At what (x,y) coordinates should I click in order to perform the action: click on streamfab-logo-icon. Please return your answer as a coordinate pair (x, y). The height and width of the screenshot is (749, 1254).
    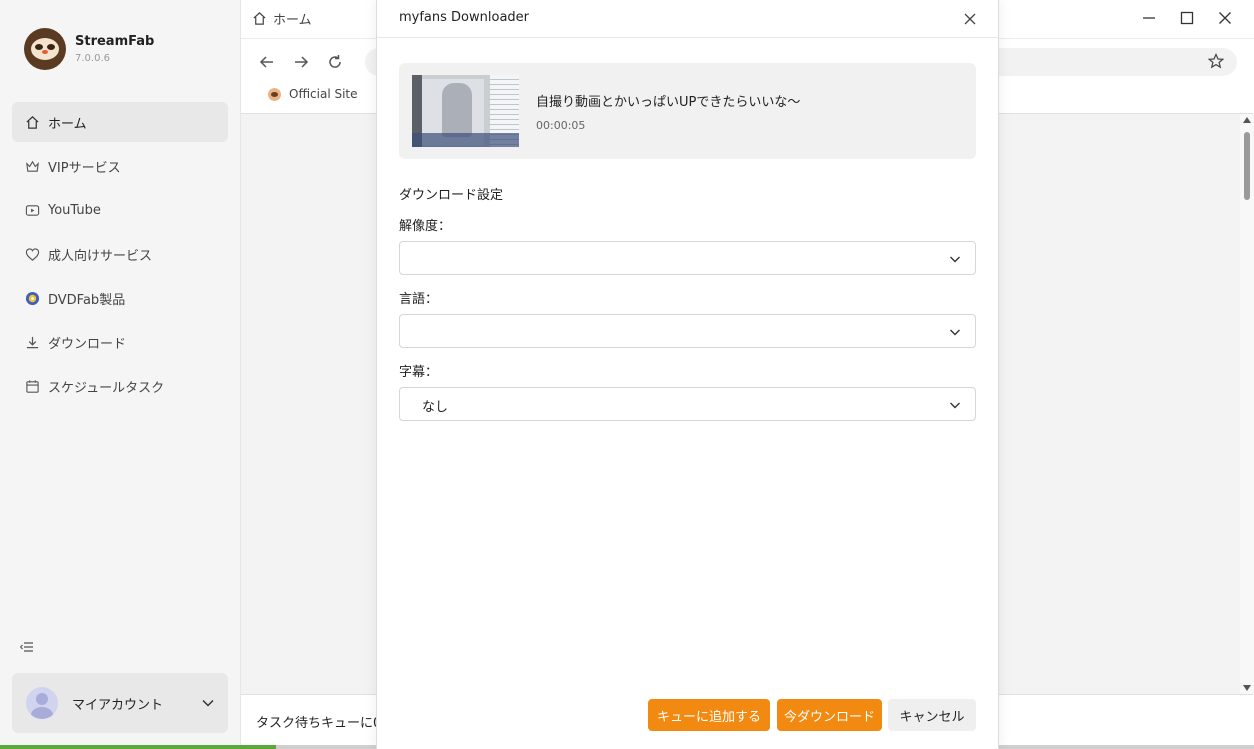
    Looking at the image, I should click on (45, 49).